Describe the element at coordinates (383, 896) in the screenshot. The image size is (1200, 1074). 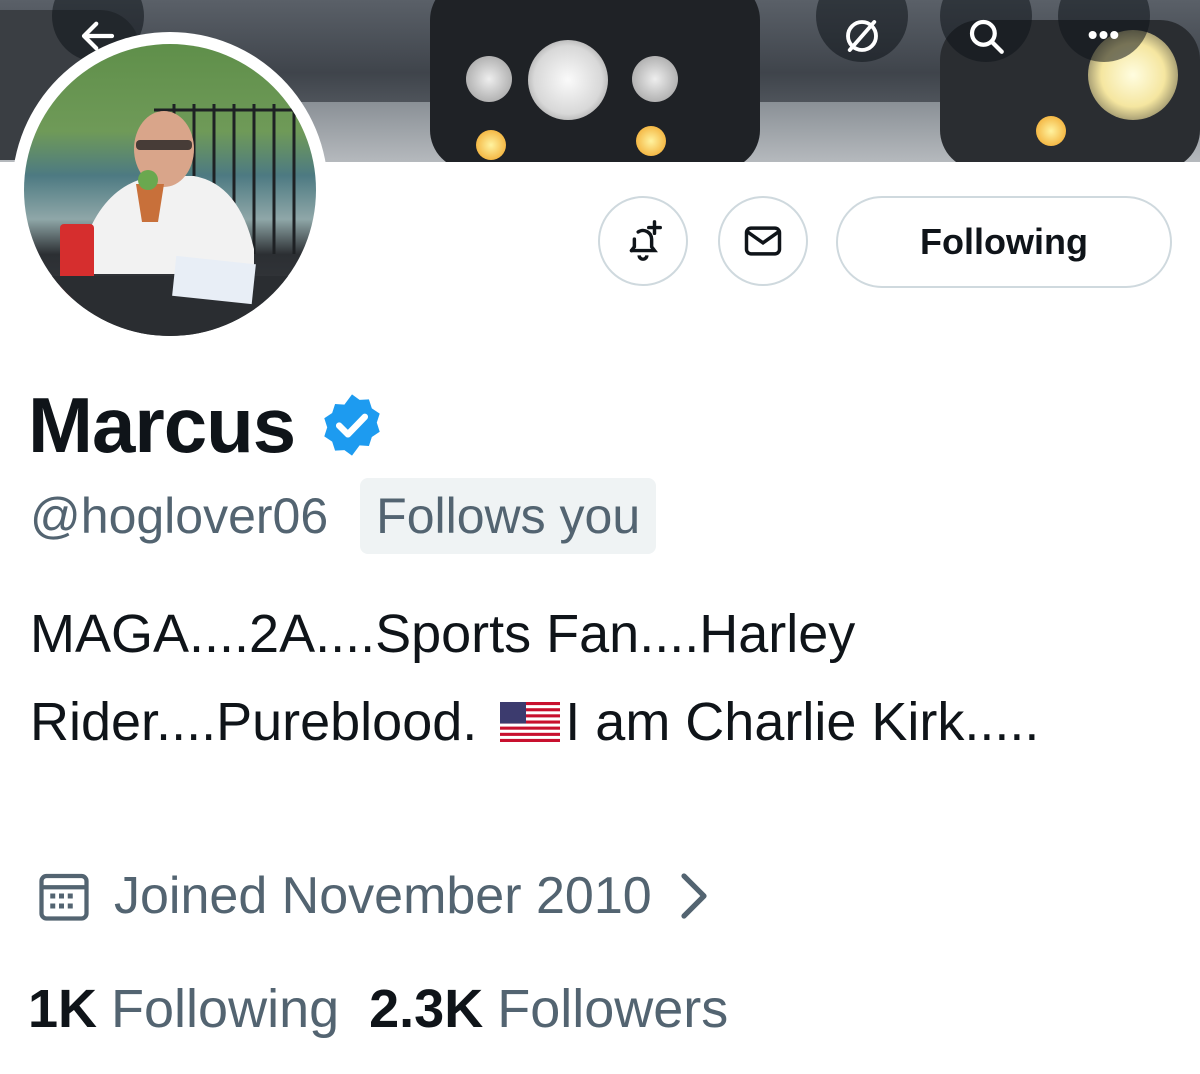
I see `joined-date: Joined November 2010` at that location.